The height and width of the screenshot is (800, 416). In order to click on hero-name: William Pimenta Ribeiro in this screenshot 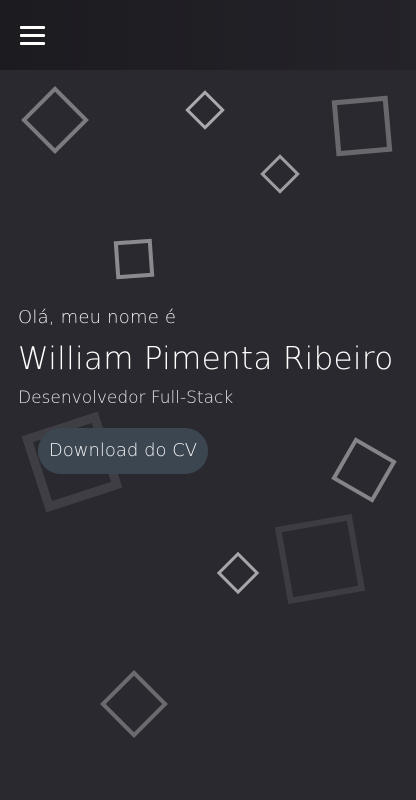, I will do `click(206, 359)`.